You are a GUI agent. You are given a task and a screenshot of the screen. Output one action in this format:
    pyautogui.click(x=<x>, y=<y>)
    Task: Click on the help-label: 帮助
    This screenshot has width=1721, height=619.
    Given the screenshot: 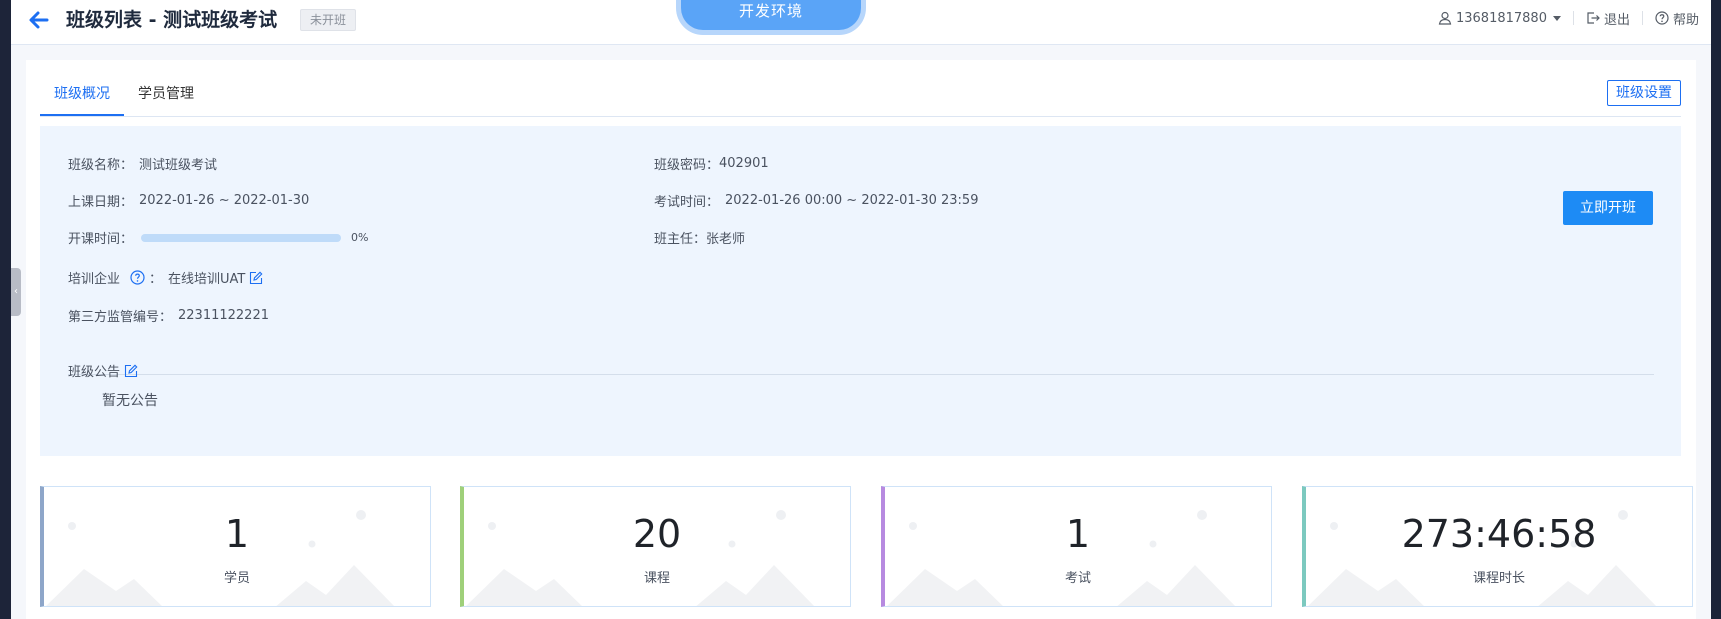 What is the action you would take?
    pyautogui.click(x=1685, y=20)
    